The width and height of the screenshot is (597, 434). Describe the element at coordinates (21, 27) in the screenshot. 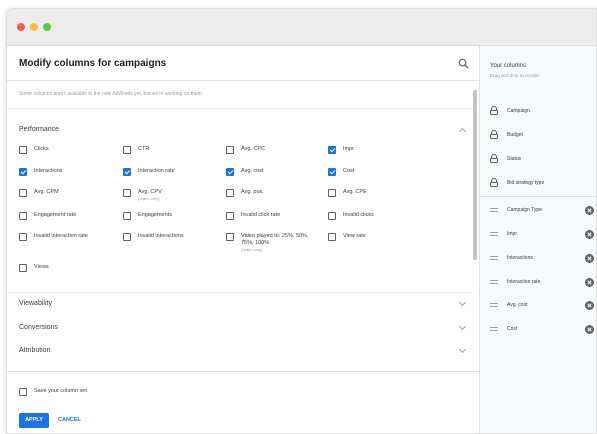

I see `close-window-dot` at that location.